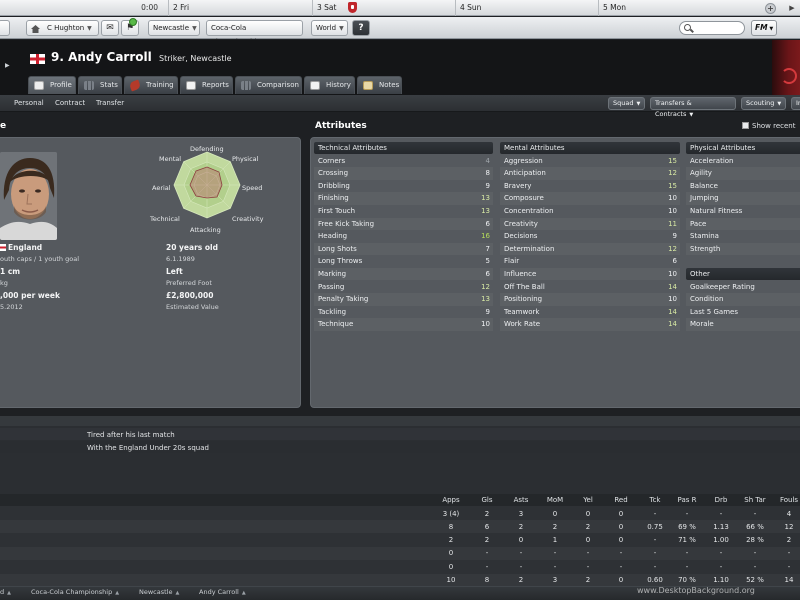 Image resolution: width=800 pixels, height=600 pixels. What do you see at coordinates (329, 28) in the screenshot?
I see `world-menu-button: World ▼` at bounding box center [329, 28].